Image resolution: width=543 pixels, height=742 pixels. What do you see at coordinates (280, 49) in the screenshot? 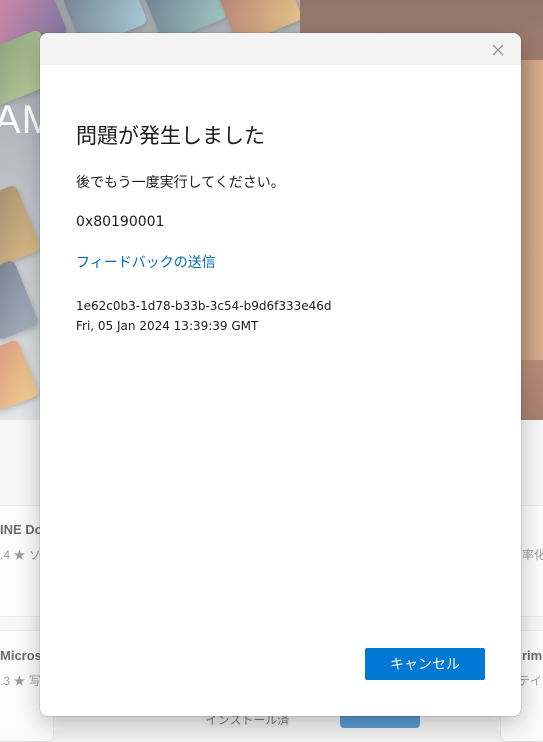
I see `dialog-titlebar` at bounding box center [280, 49].